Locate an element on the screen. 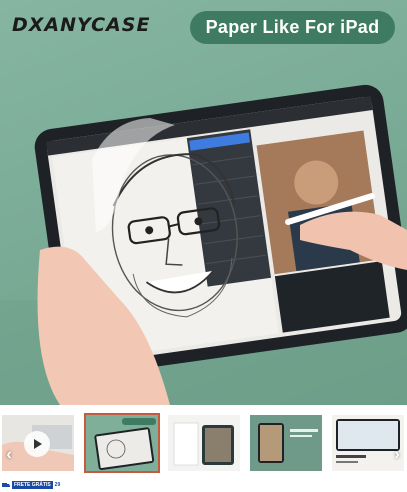 This screenshot has height=492, width=407. play-icon is located at coordinates (37, 444).